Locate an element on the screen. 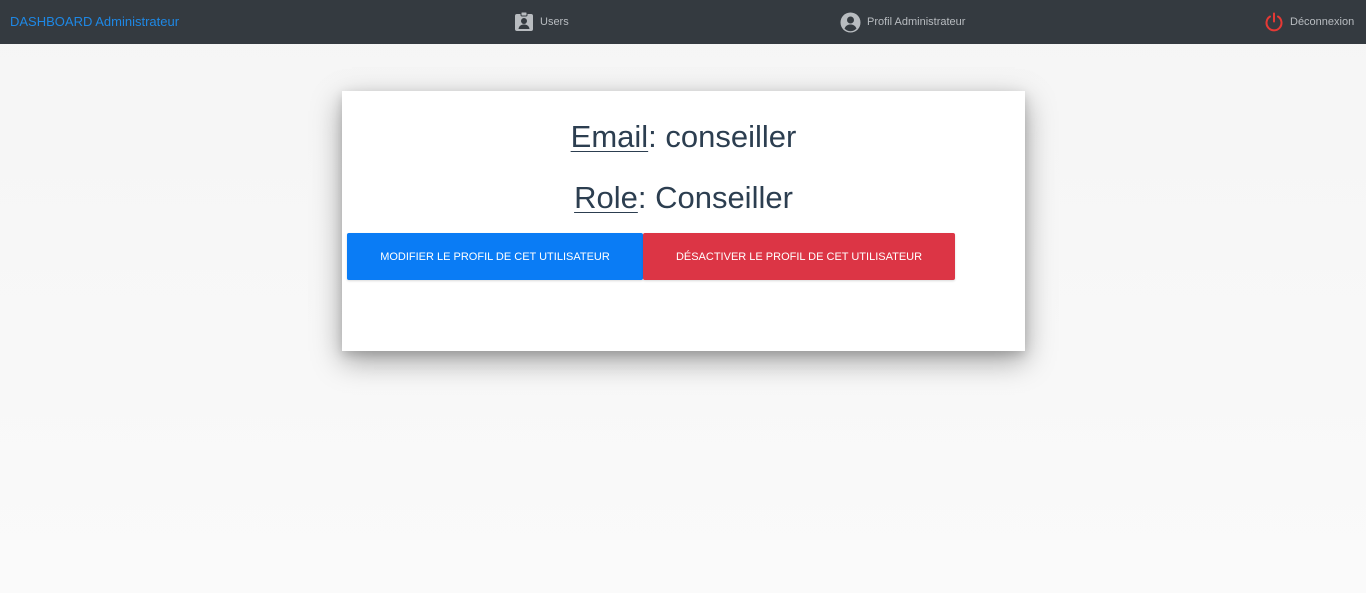 This screenshot has height=593, width=1366. power-icon is located at coordinates (1274, 22).